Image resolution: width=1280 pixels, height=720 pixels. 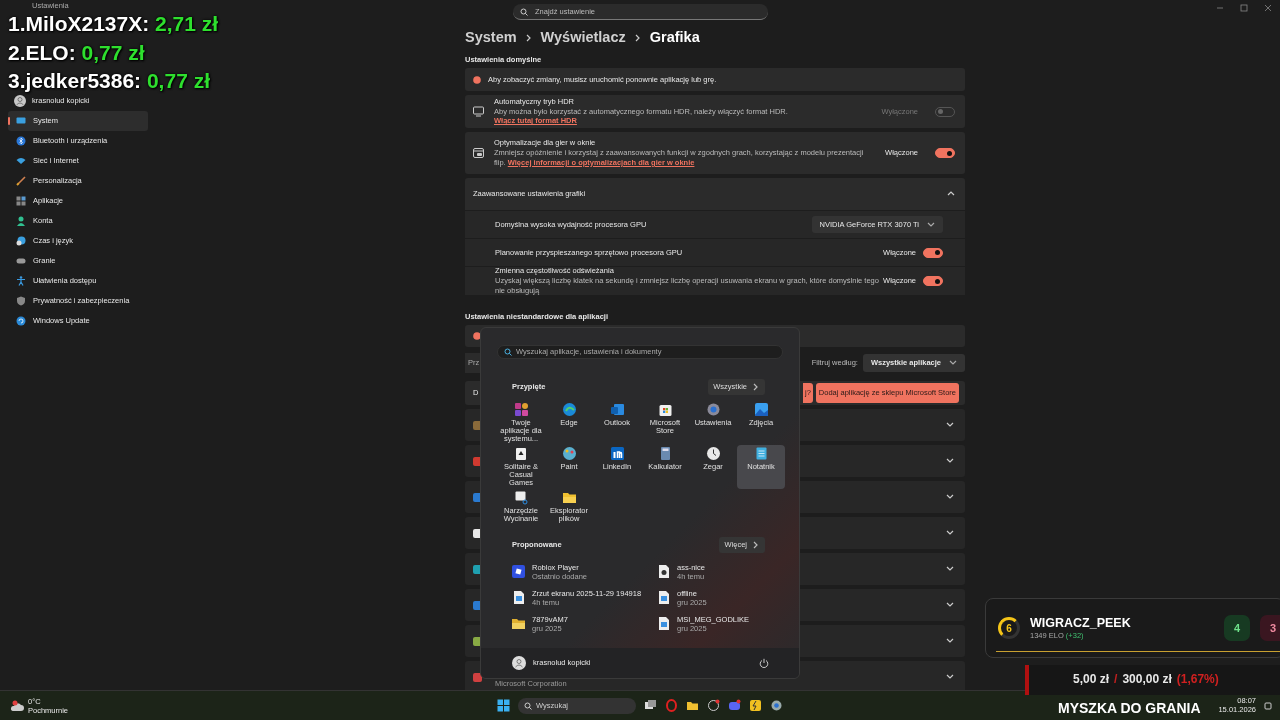 I want to click on level-badge: 6, so click(x=1009, y=628).